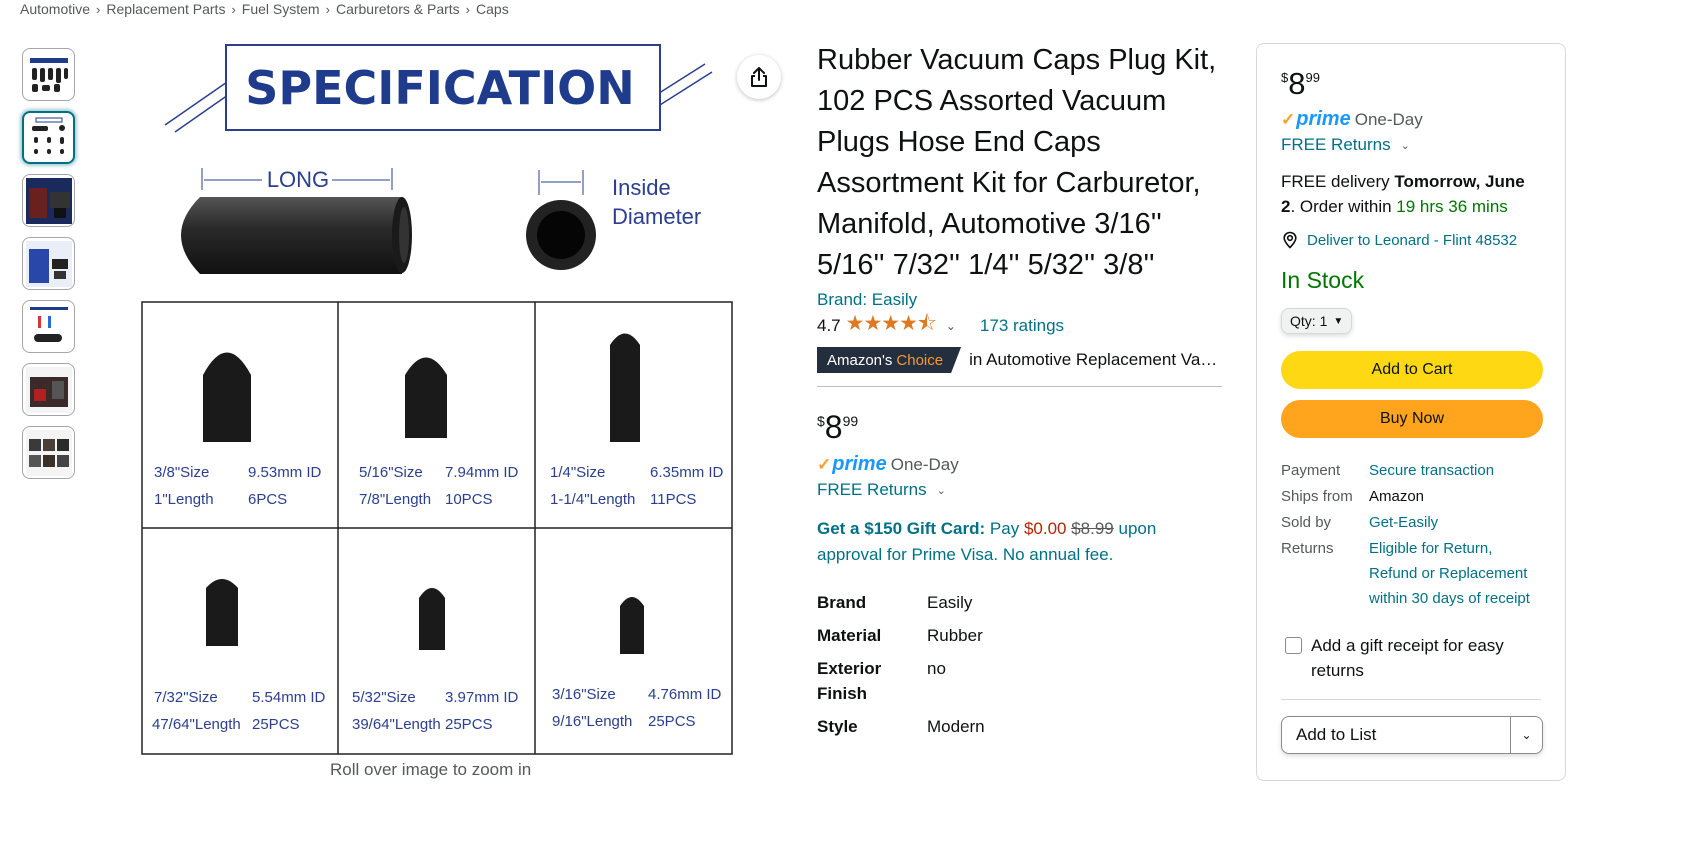 The width and height of the screenshot is (1697, 861). I want to click on thumbnail-2-selected, so click(48, 137).